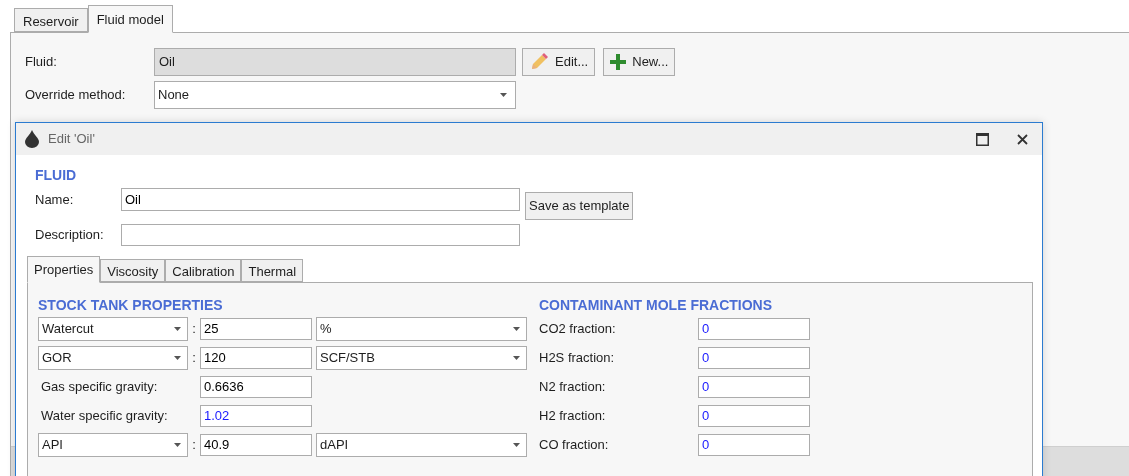 The width and height of the screenshot is (1129, 476). Describe the element at coordinates (76, 95) in the screenshot. I see `field-label: Override method:` at that location.